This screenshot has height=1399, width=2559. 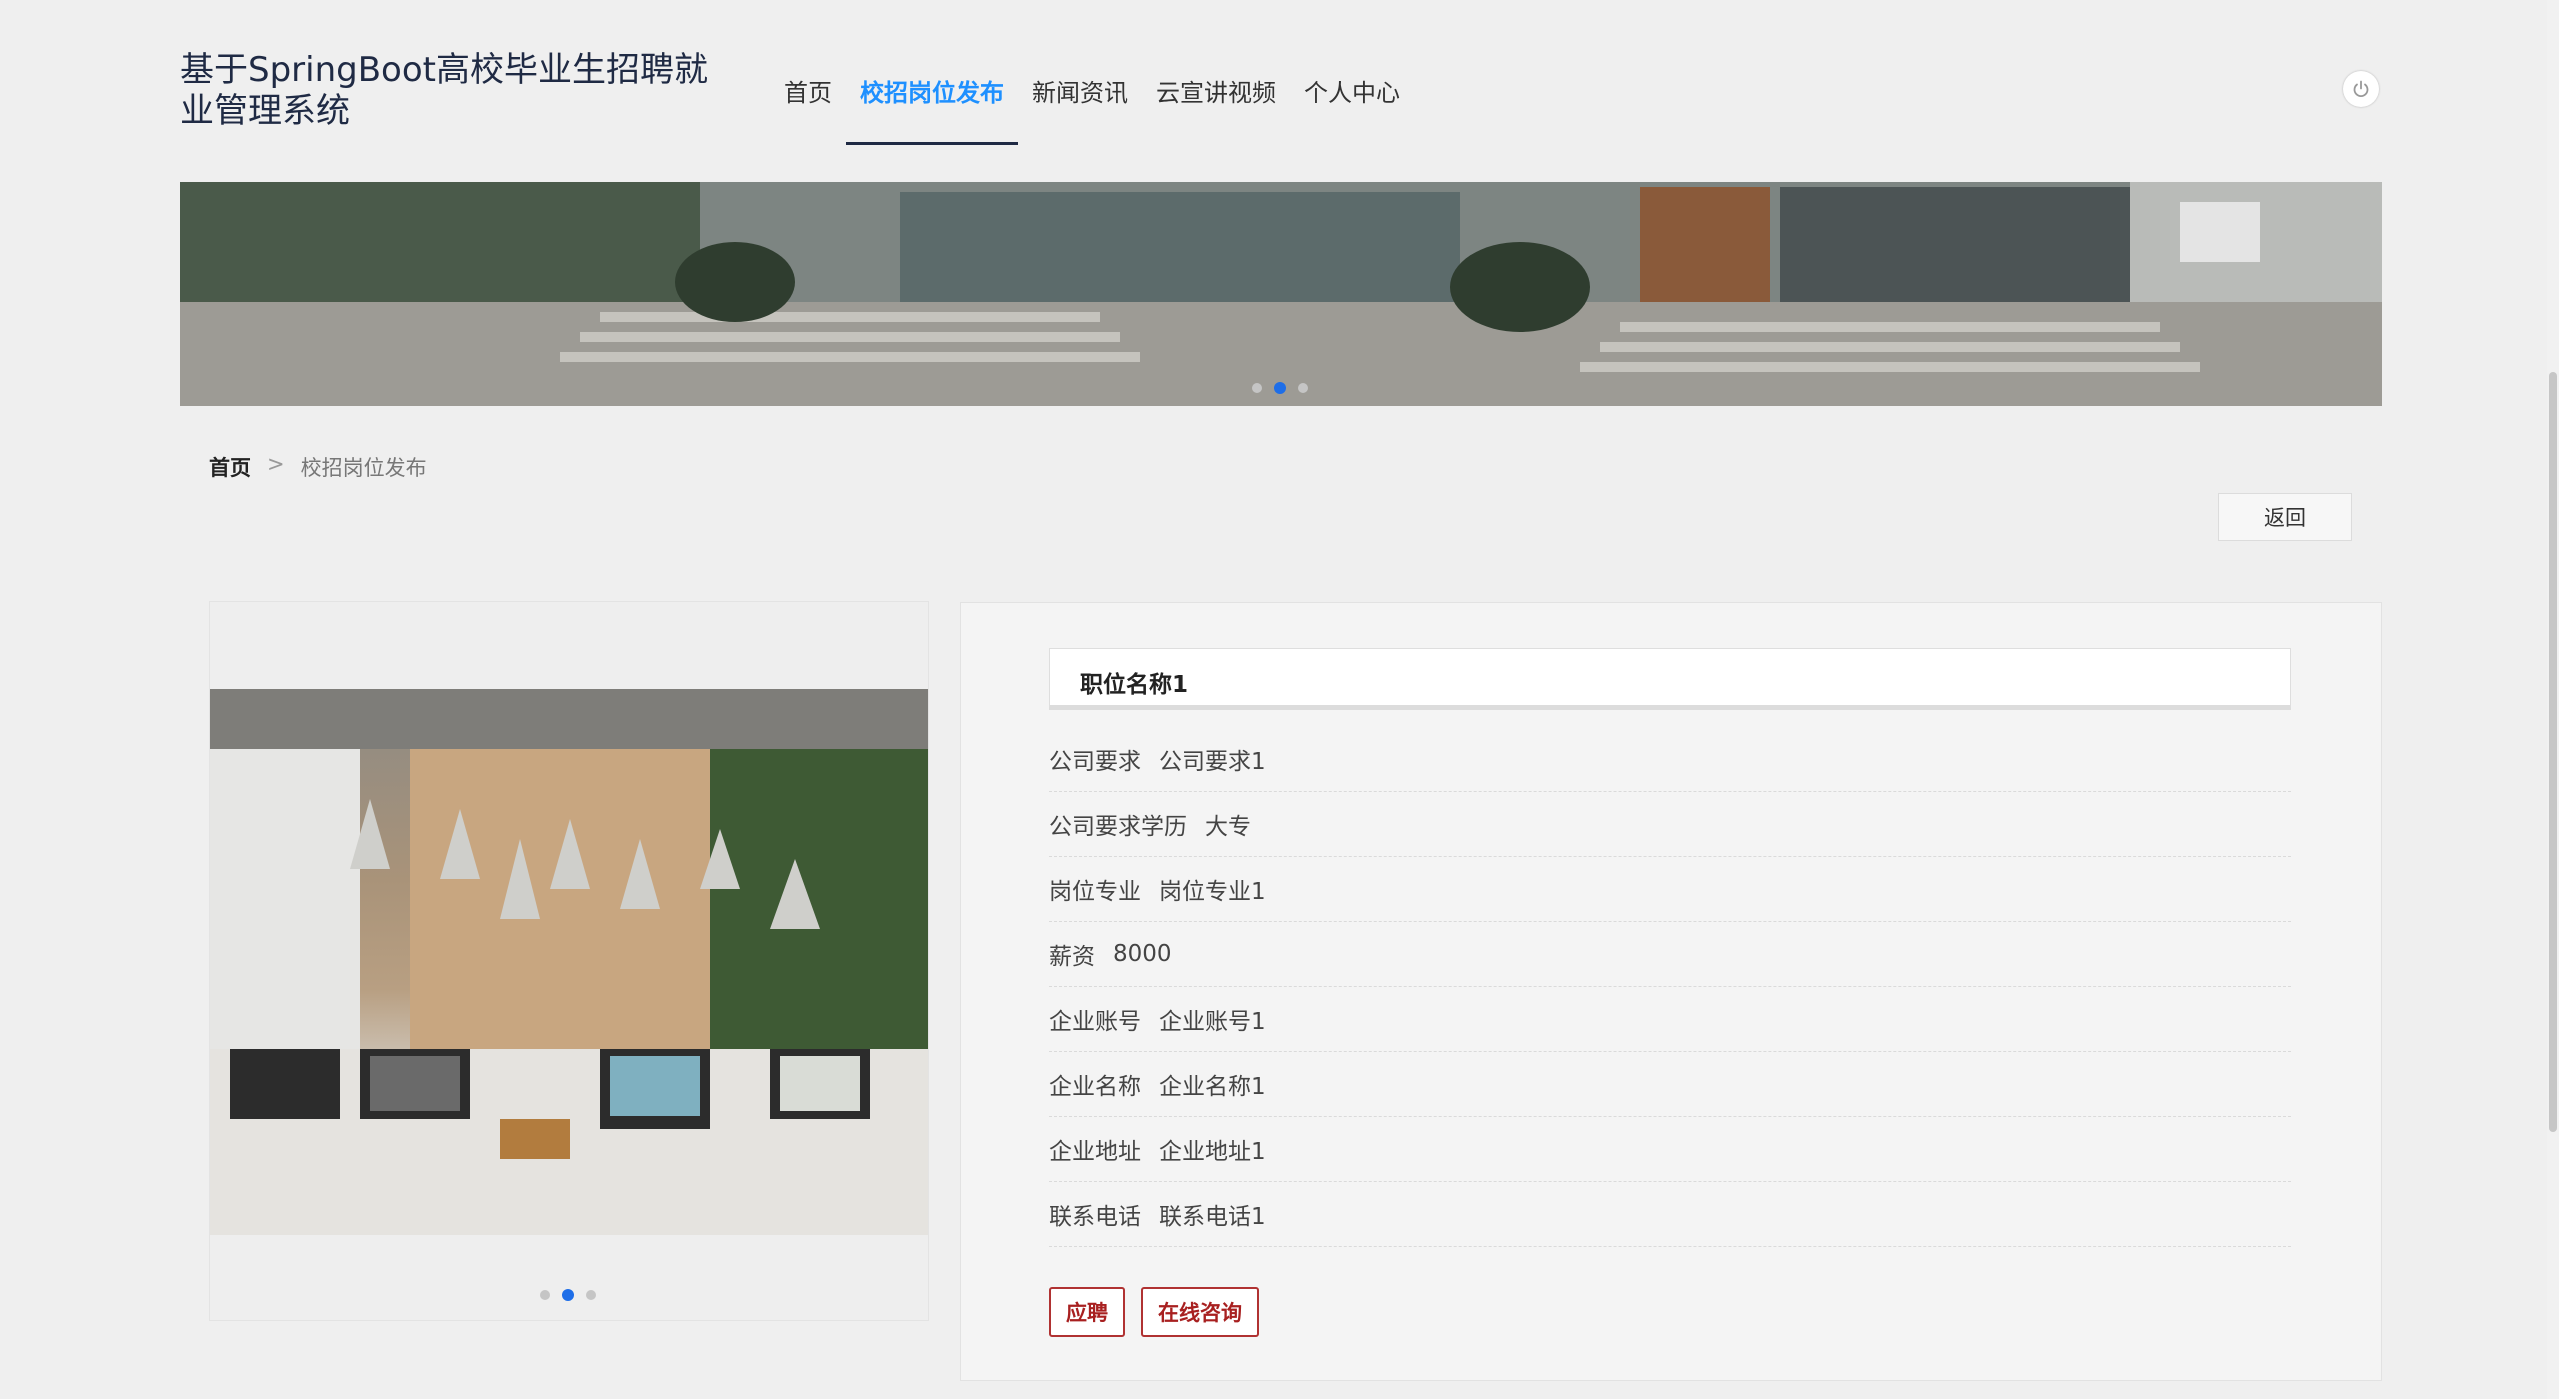 I want to click on gallery-pagination, so click(x=568, y=1295).